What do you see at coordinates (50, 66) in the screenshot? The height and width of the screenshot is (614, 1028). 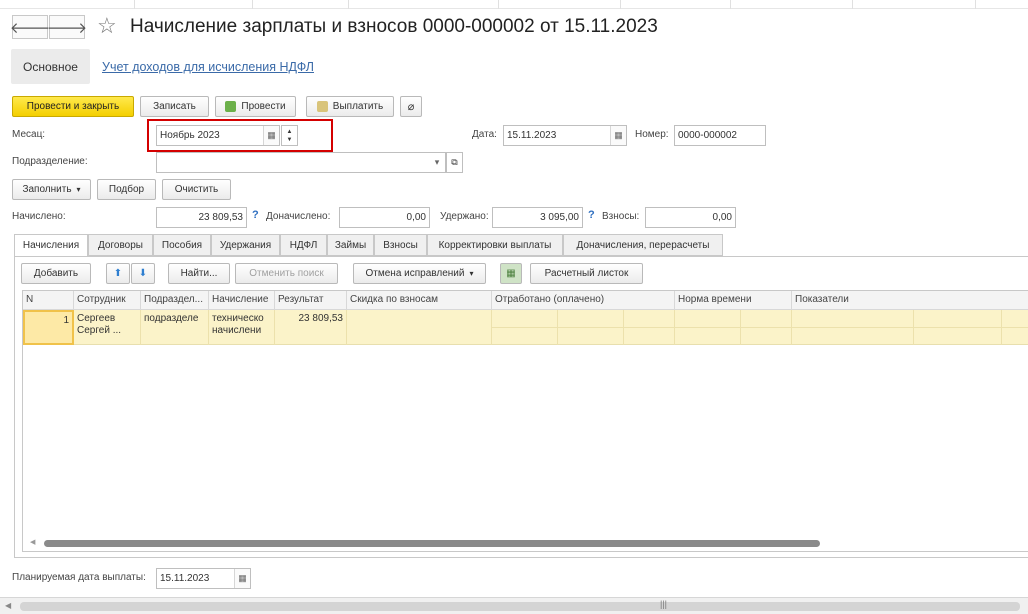 I see `section-main: Основное` at bounding box center [50, 66].